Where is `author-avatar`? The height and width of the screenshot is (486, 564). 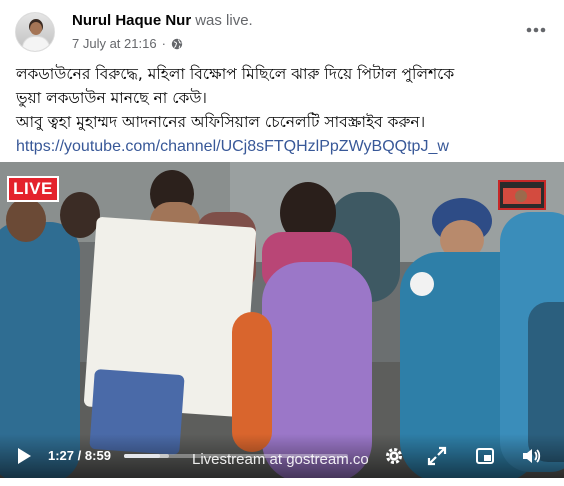
author-avatar is located at coordinates (35, 32).